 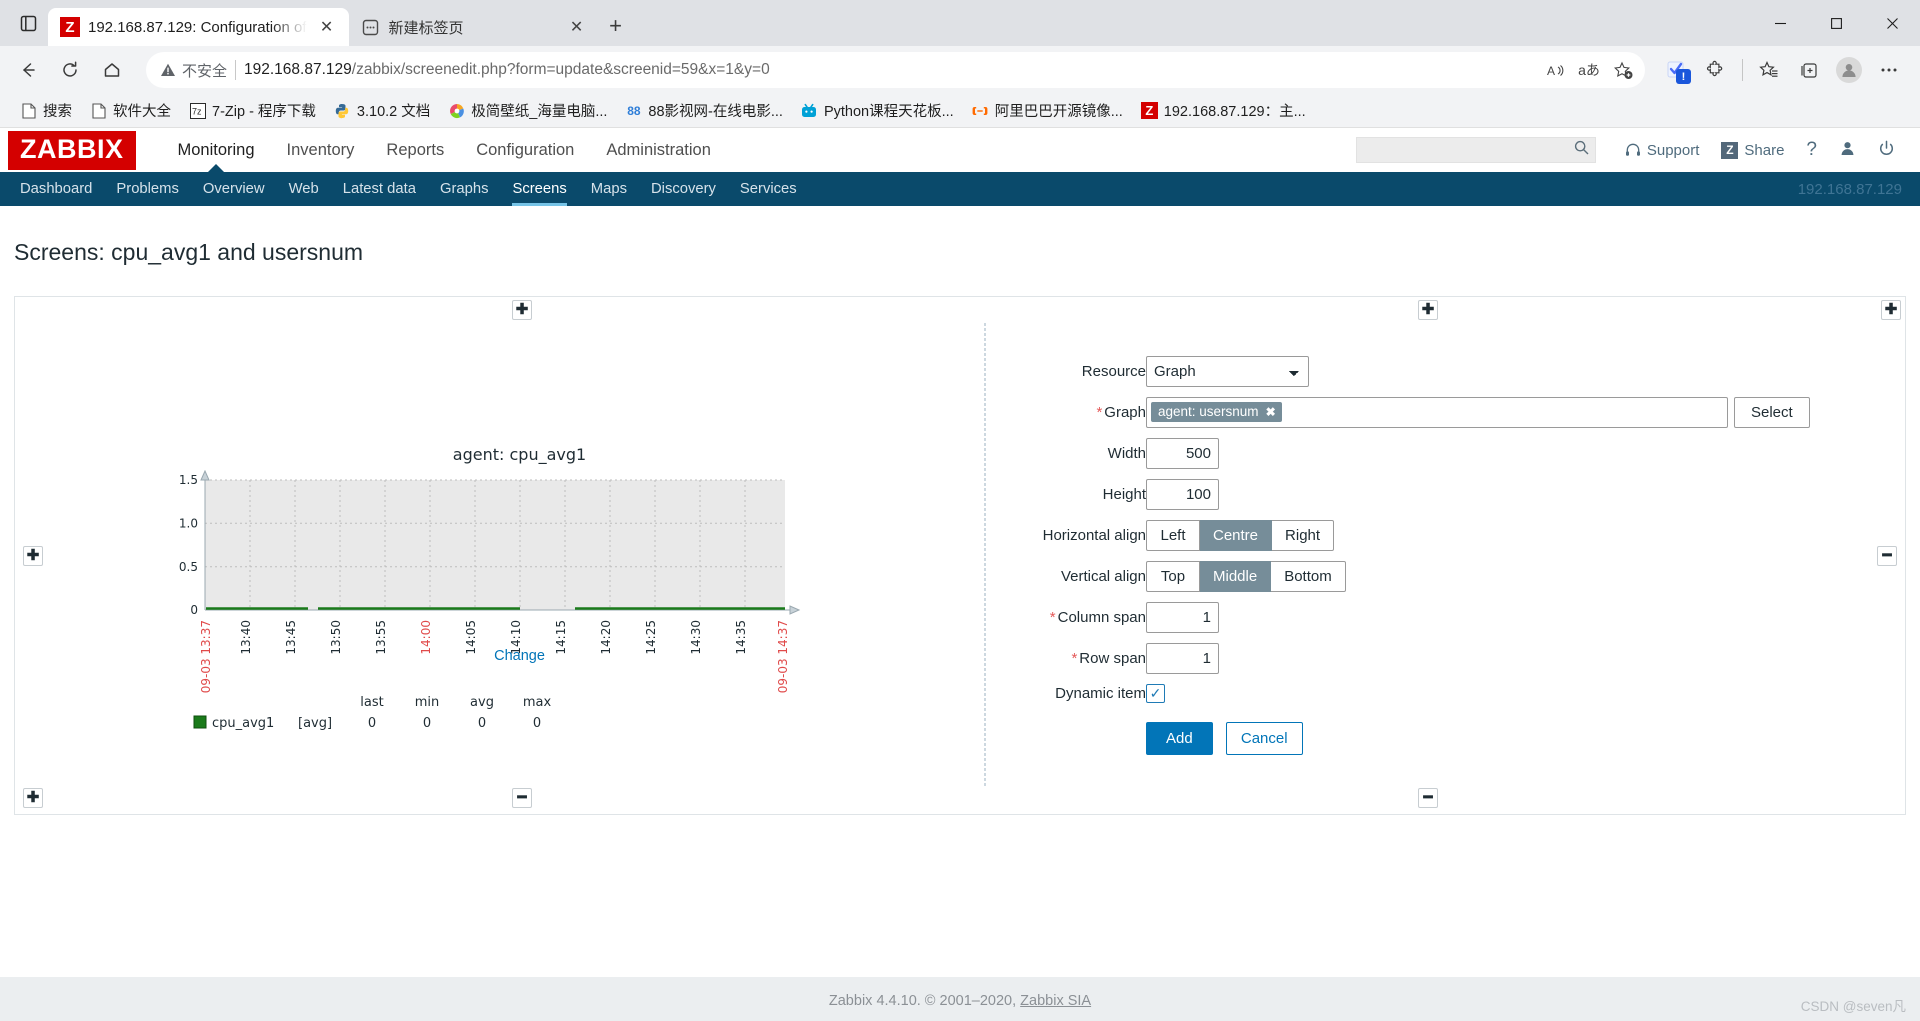 I want to click on dynamic-item-checkbox: ✓, so click(x=1155, y=693).